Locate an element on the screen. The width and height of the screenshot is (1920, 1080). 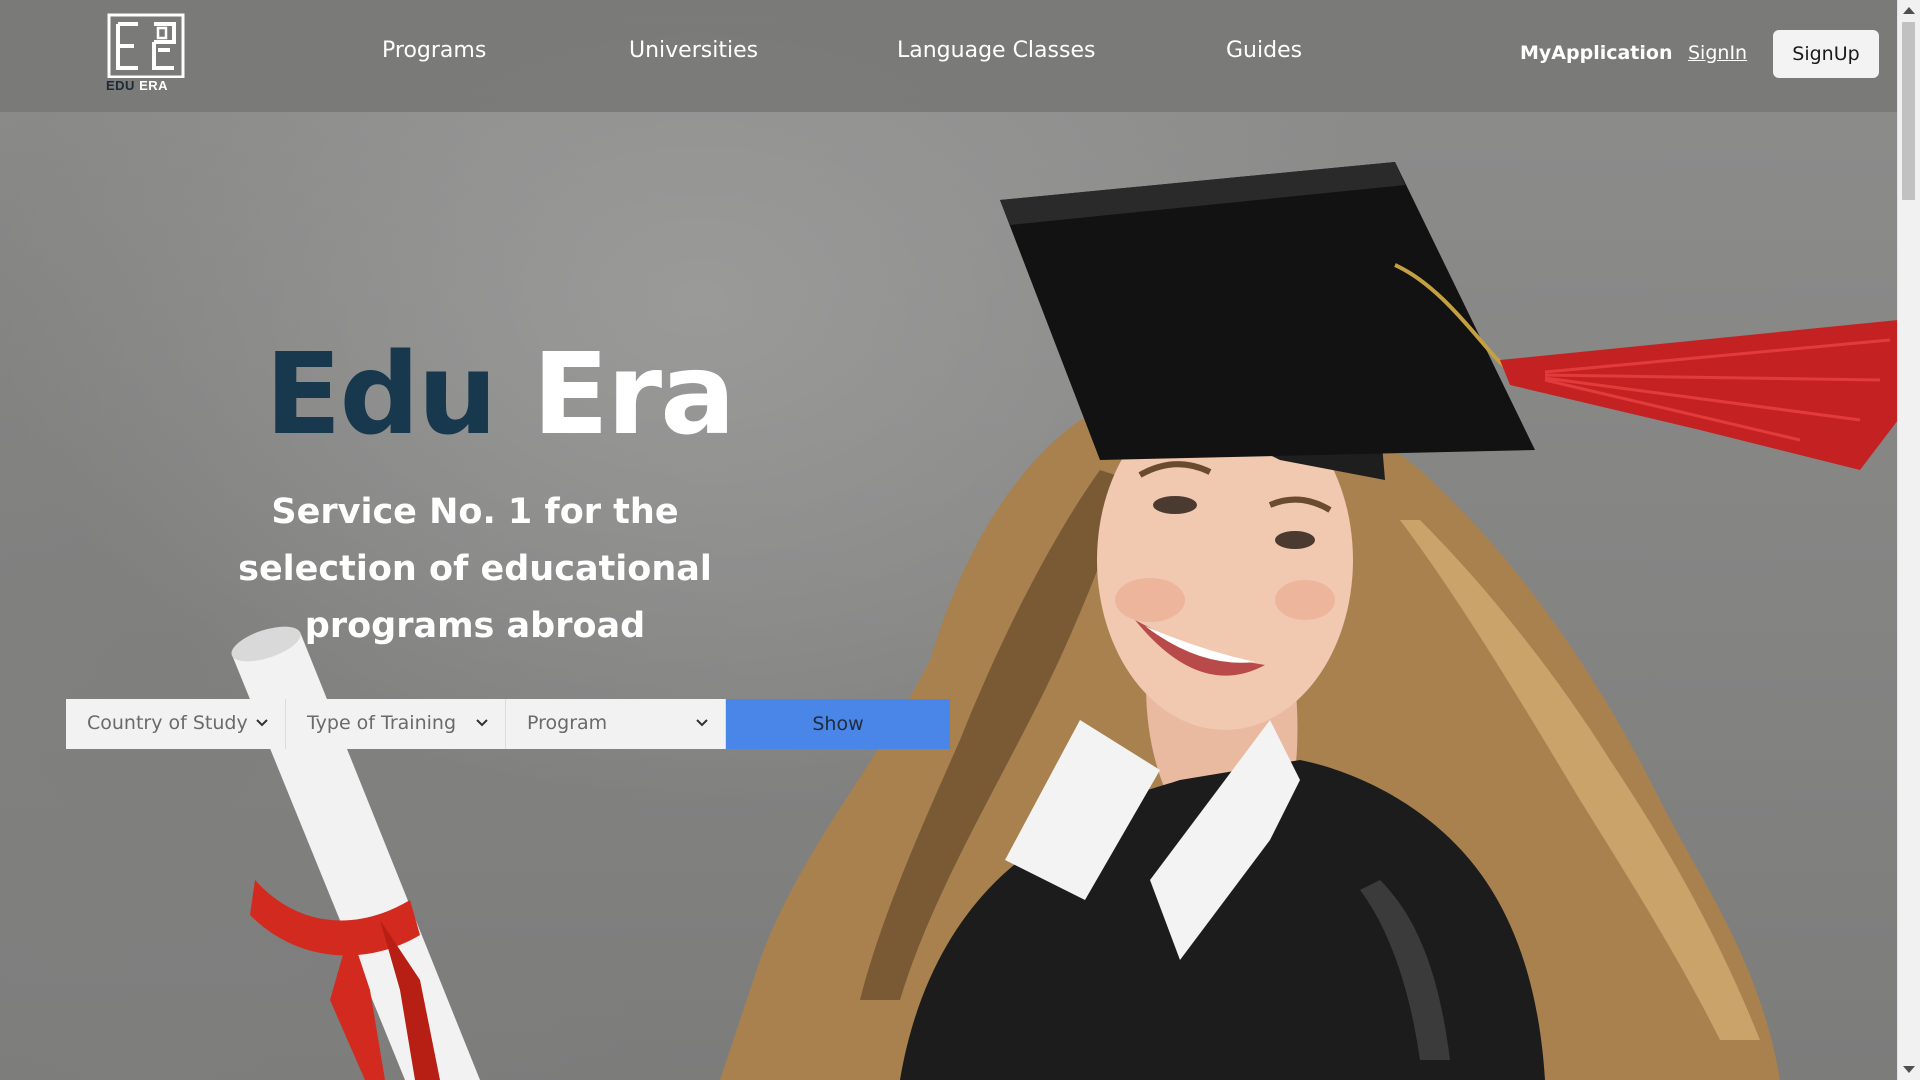
scroll-up-arrow-icon is located at coordinates (1909, 10).